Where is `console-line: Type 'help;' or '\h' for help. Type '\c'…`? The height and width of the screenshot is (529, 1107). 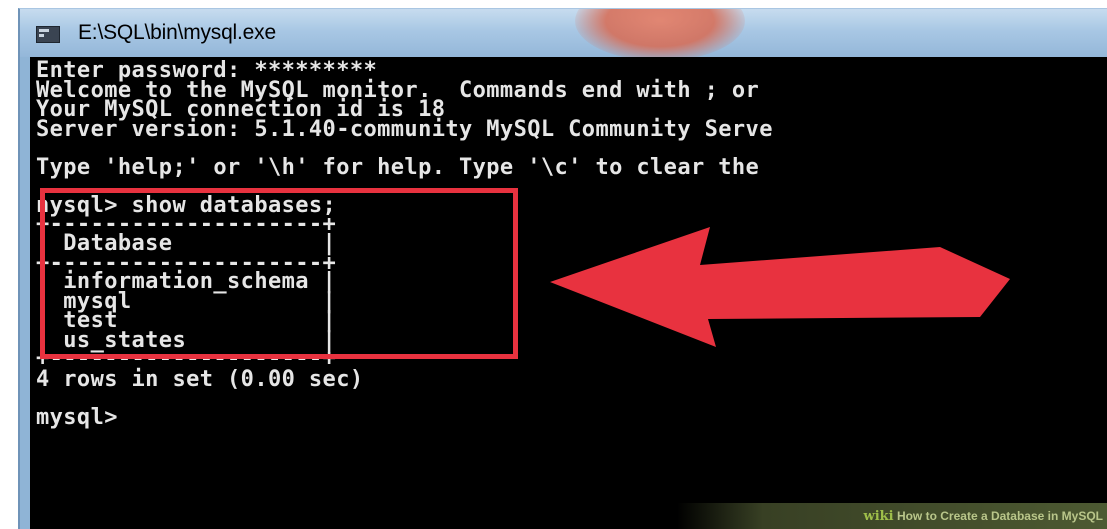 console-line: Type 'help;' or '\h' for help. Type '\c'… is located at coordinates (398, 167).